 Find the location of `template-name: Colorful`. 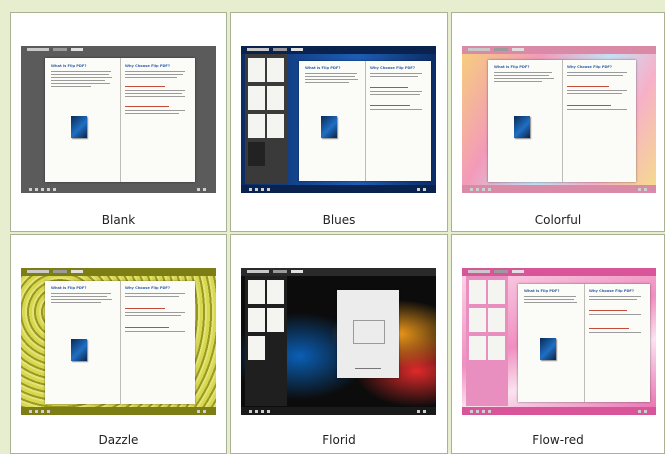

template-name: Colorful is located at coordinates (558, 220).